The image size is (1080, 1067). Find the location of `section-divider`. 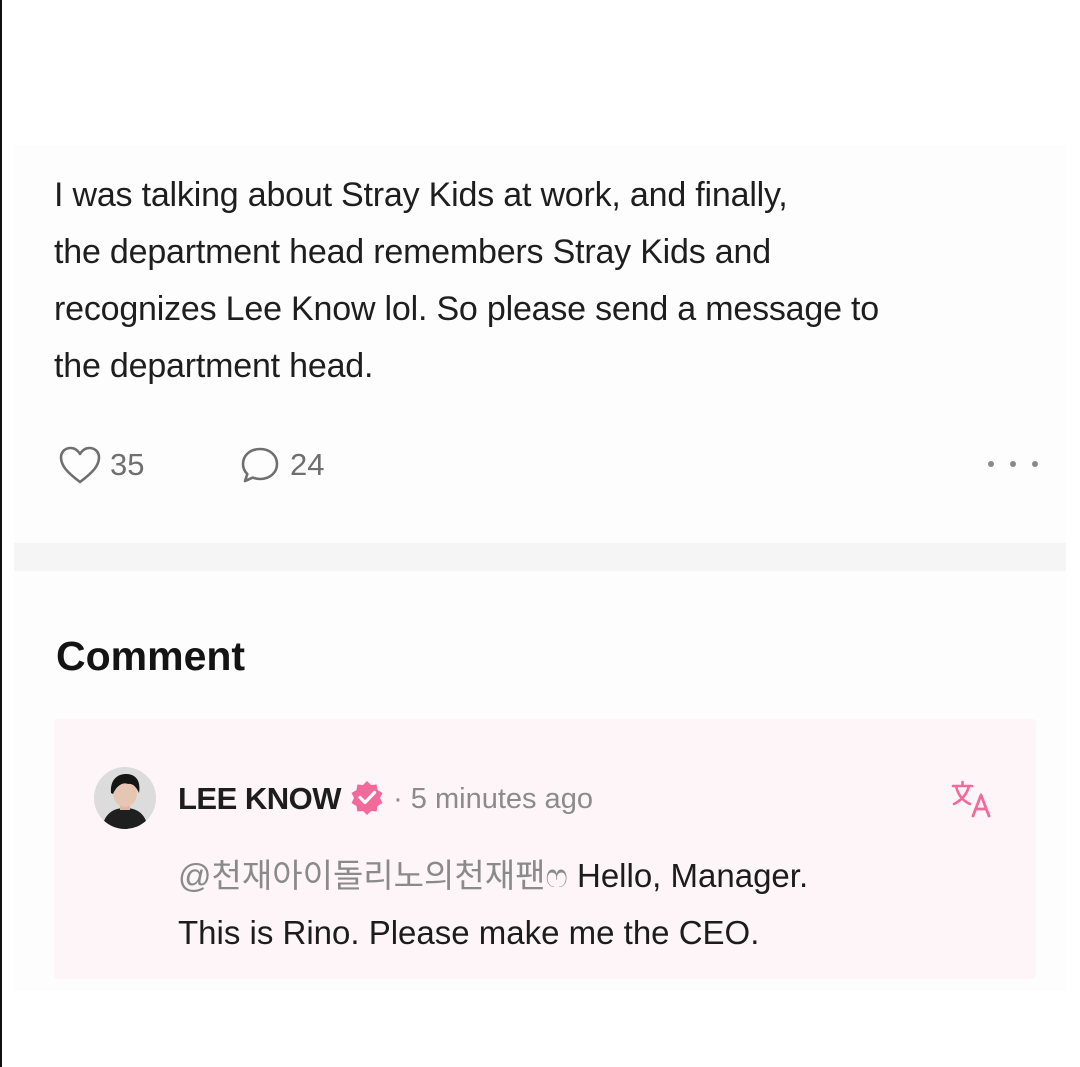

section-divider is located at coordinates (540, 557).